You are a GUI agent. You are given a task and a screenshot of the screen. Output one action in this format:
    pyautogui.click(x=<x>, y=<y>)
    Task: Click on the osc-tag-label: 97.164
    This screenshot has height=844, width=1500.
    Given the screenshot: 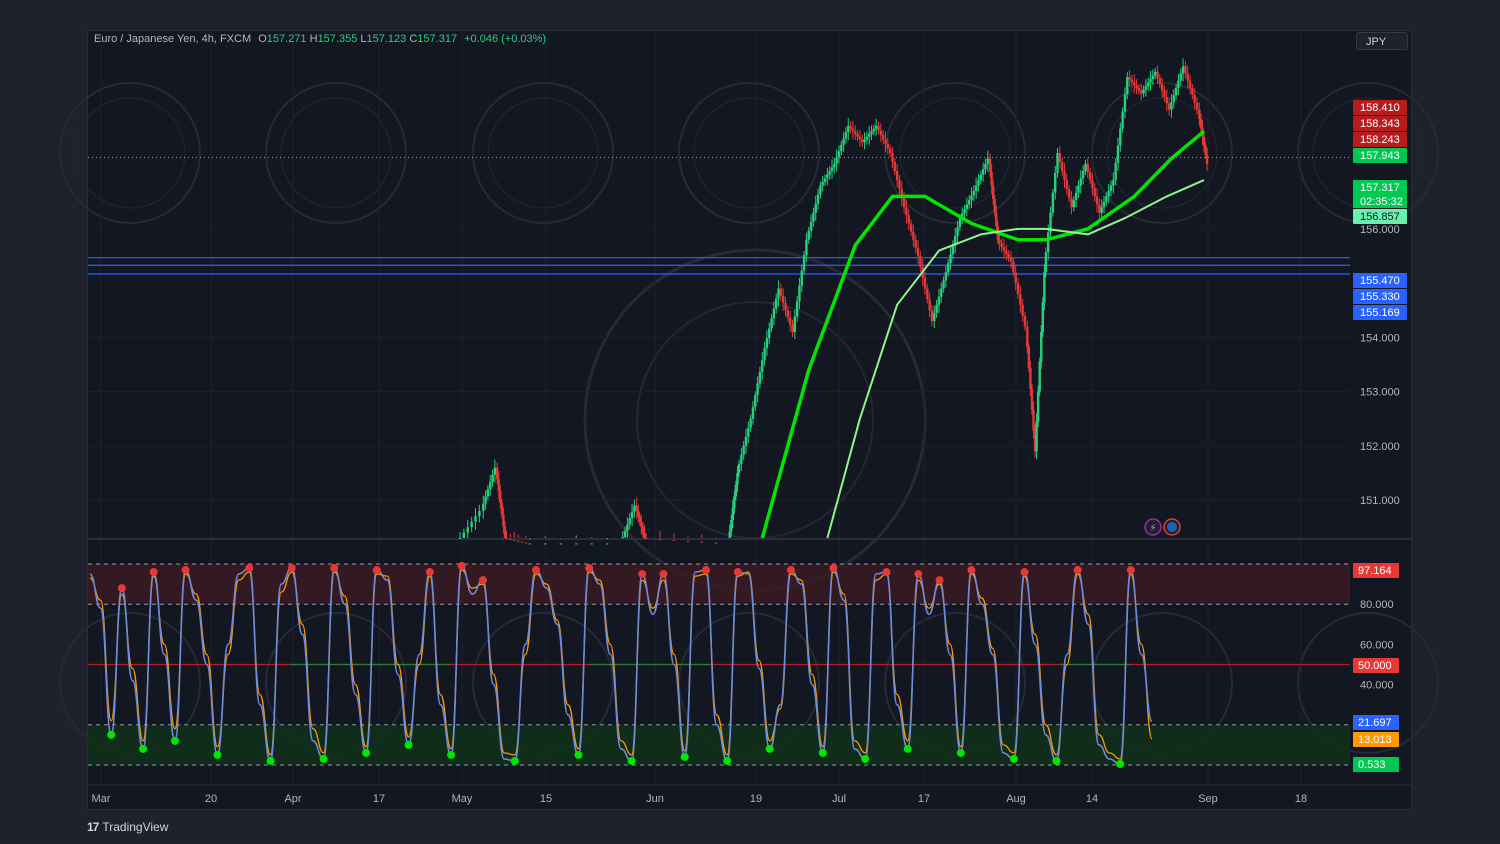 What is the action you would take?
    pyautogui.click(x=1375, y=571)
    